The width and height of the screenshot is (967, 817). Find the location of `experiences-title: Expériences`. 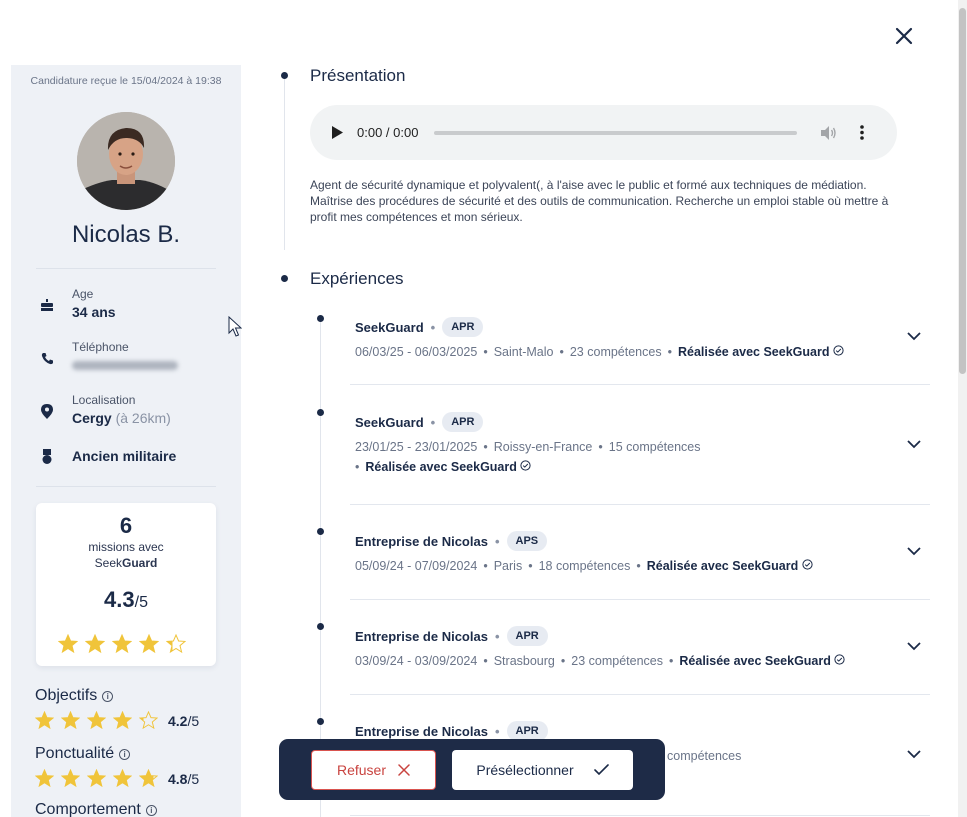

experiences-title: Expériences is located at coordinates (357, 278).